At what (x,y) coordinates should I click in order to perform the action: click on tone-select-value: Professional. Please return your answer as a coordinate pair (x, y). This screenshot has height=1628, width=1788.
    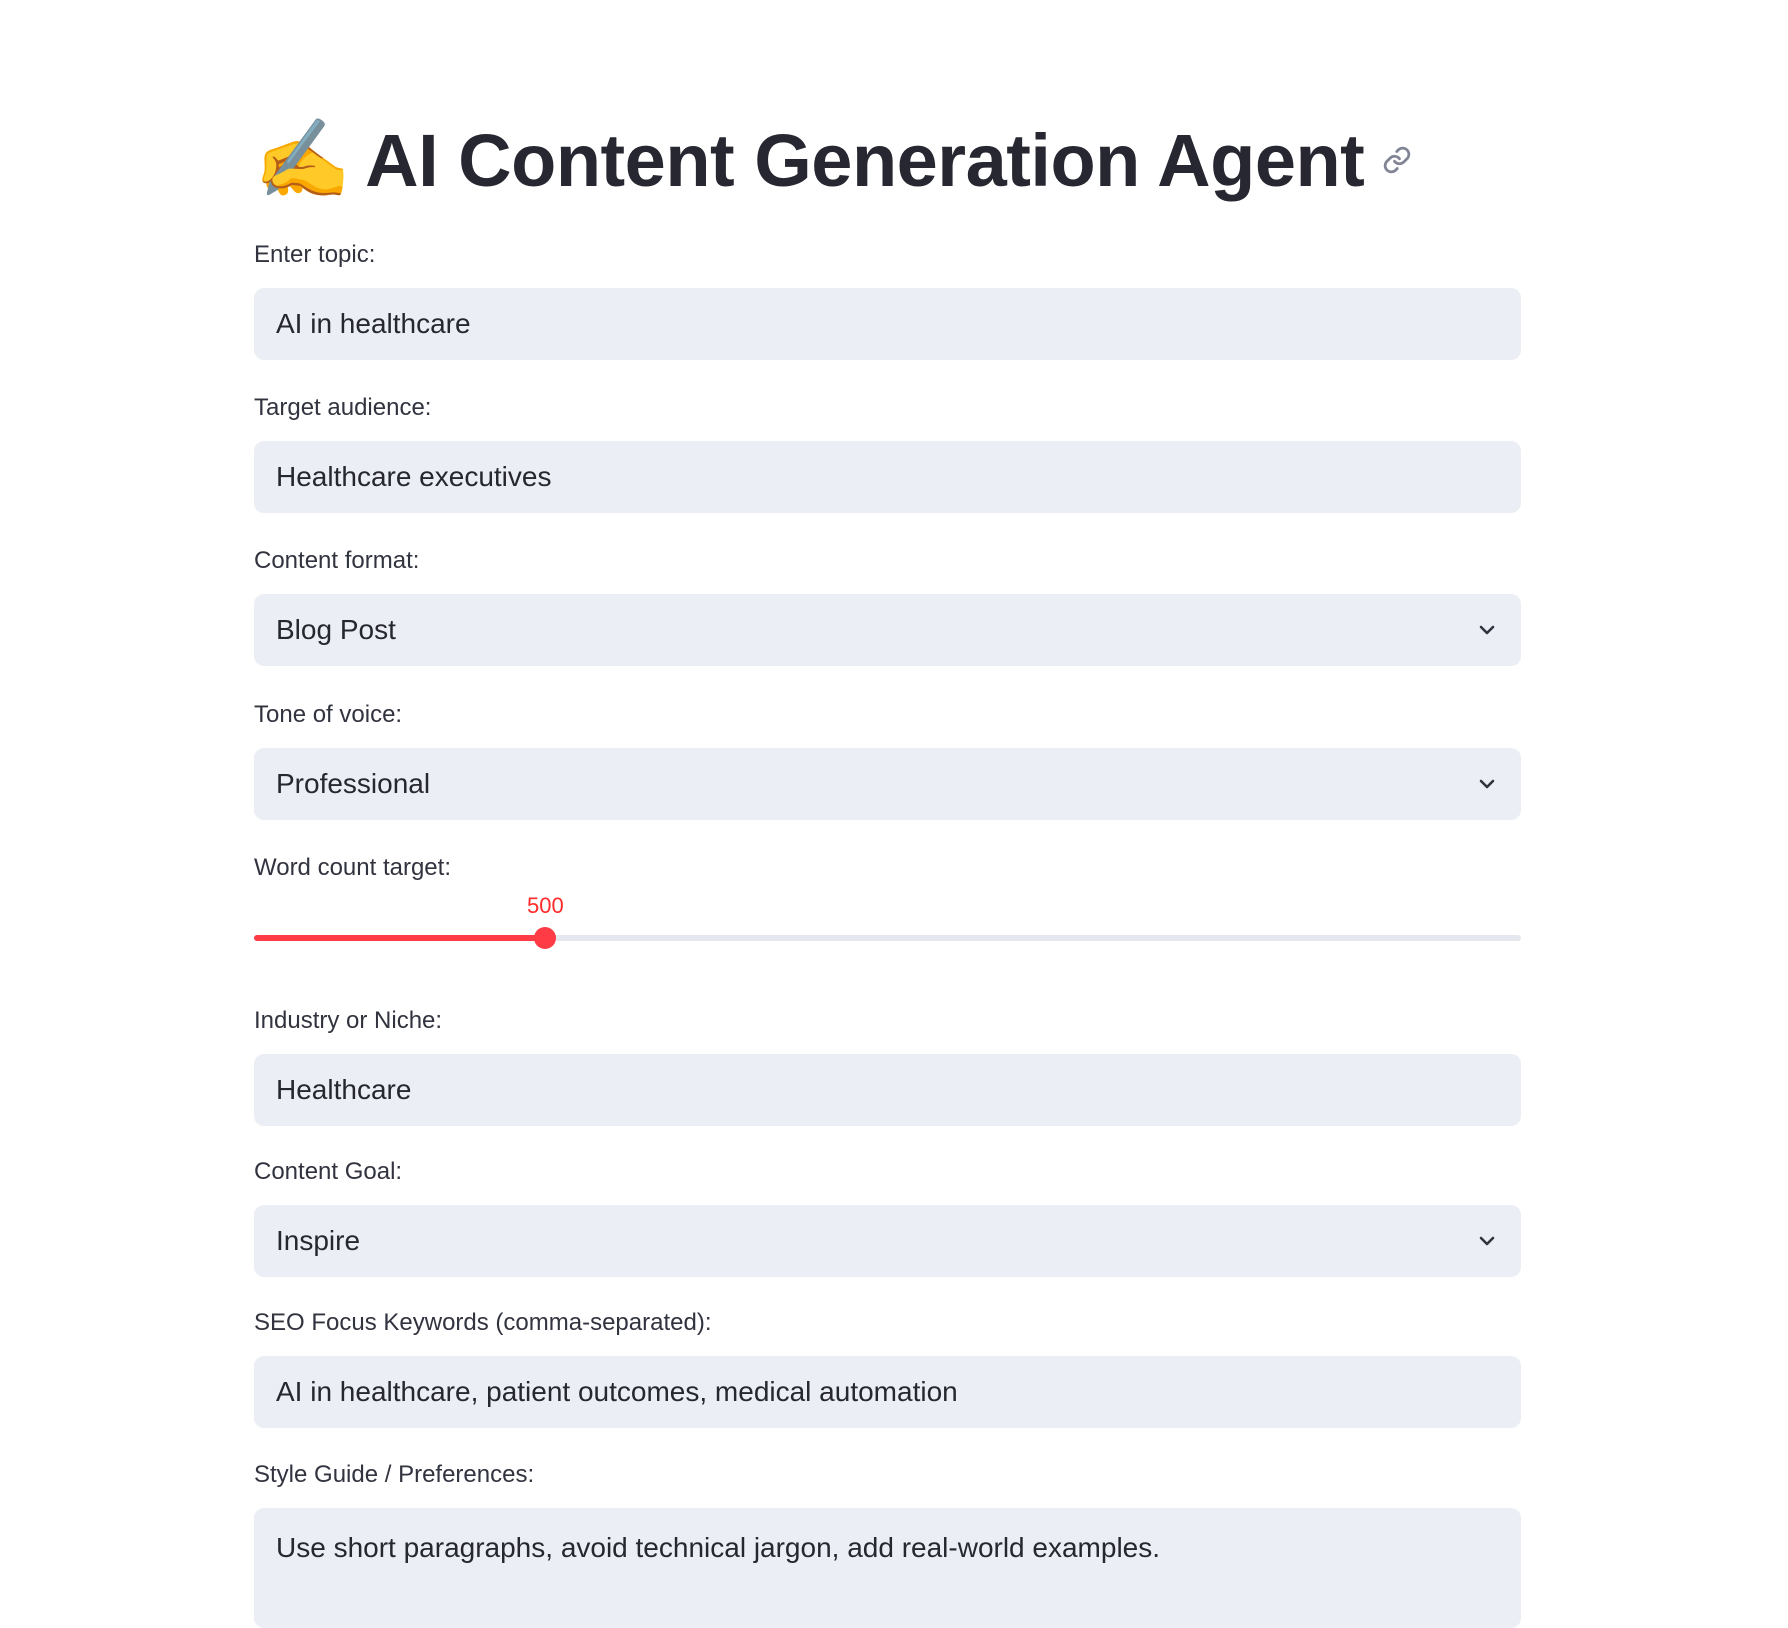
    Looking at the image, I should click on (353, 783).